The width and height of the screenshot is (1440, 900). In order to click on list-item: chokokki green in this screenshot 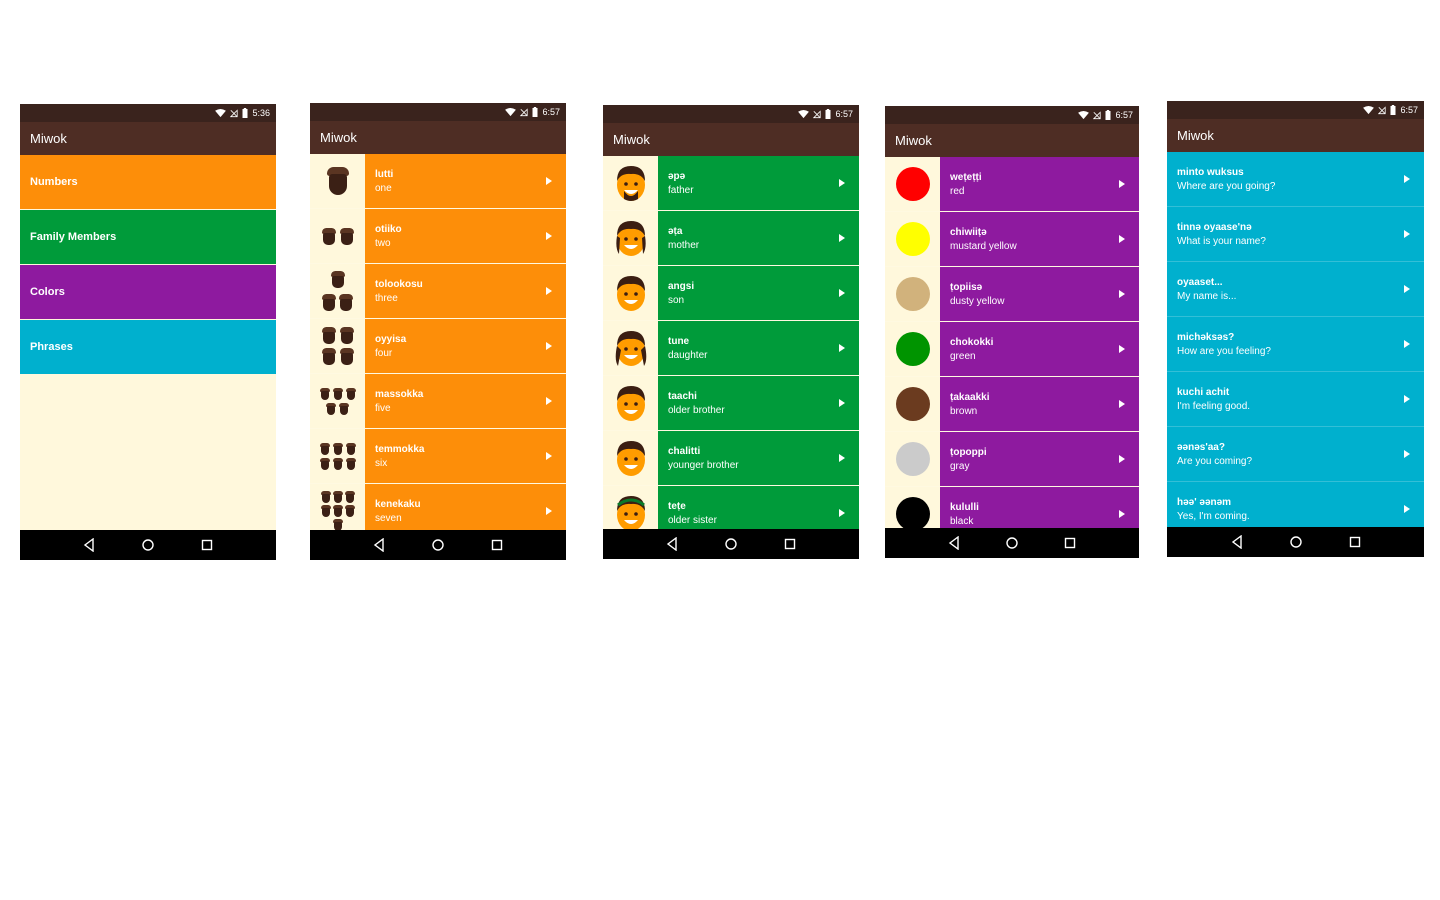, I will do `click(1012, 349)`.